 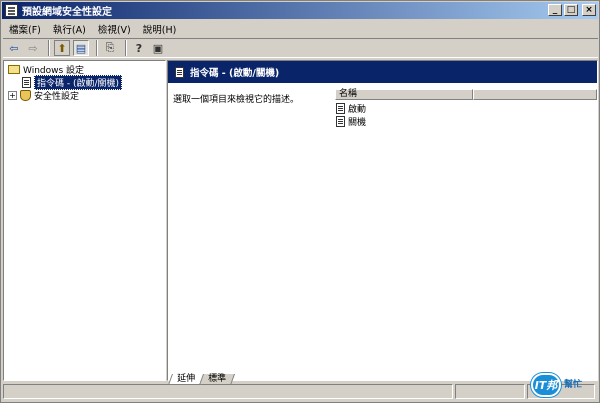 I want to click on tree-item-label: 指令碼 - (啟動/關機), so click(x=78, y=82).